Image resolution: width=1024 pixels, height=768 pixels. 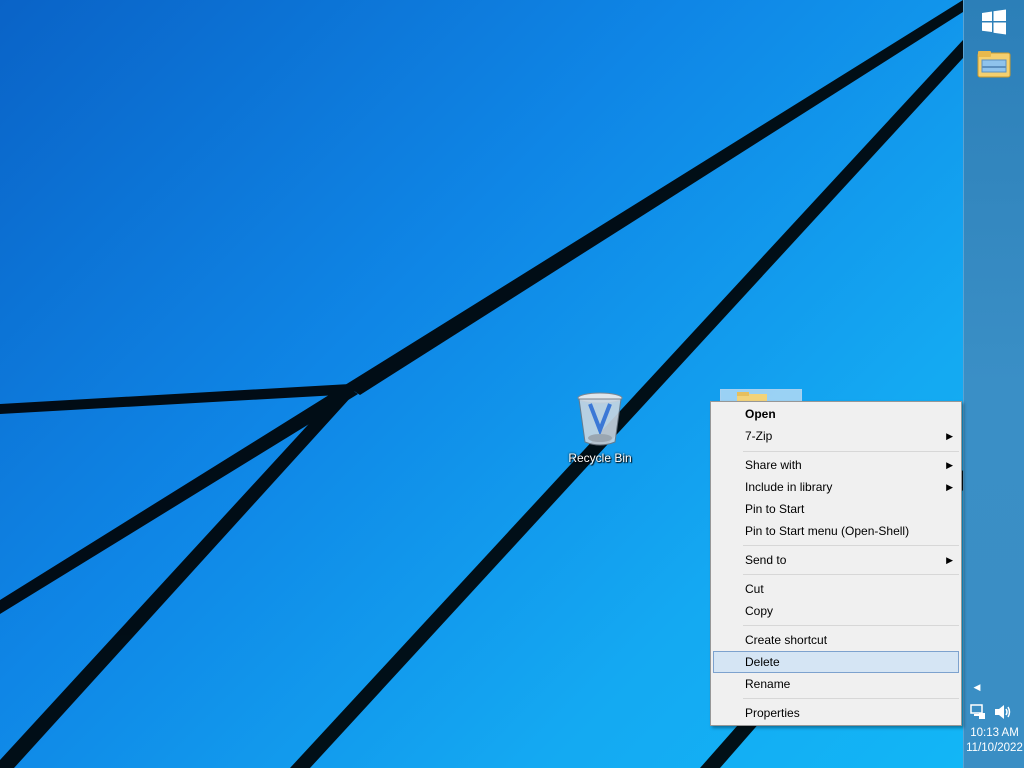 I want to click on recycle-bin-shortcut: Recycle Bin, so click(x=600, y=427).